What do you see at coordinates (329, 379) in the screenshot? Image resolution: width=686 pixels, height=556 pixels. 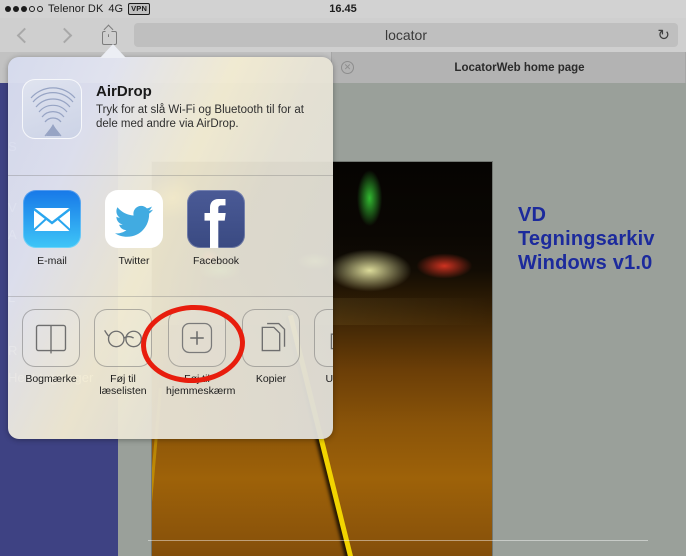 I see `action-label: Udskriv` at bounding box center [329, 379].